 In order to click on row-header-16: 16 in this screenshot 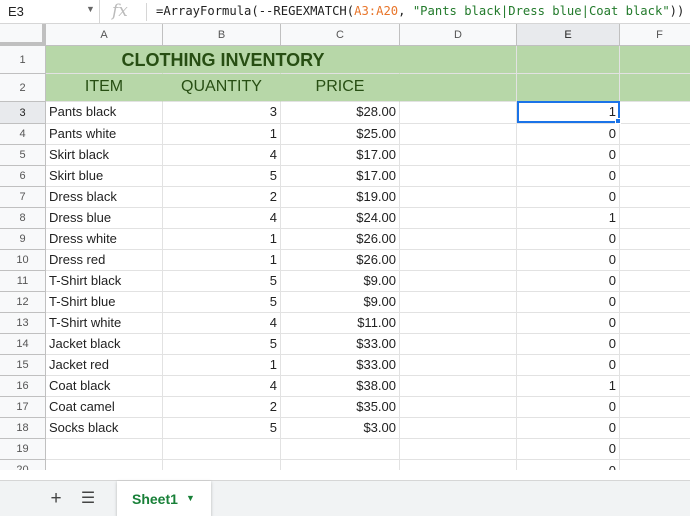, I will do `click(23, 386)`.